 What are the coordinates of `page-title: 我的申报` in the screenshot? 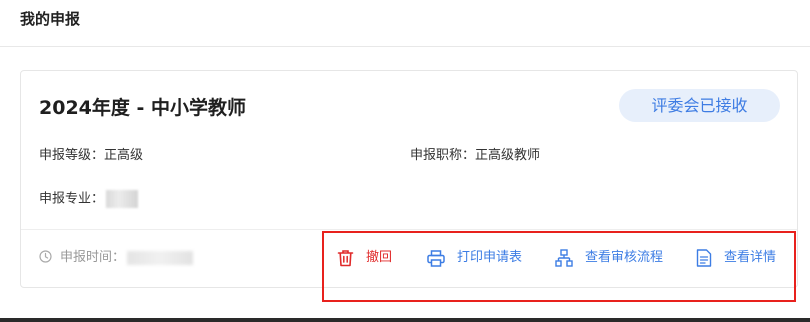 It's located at (50, 19).